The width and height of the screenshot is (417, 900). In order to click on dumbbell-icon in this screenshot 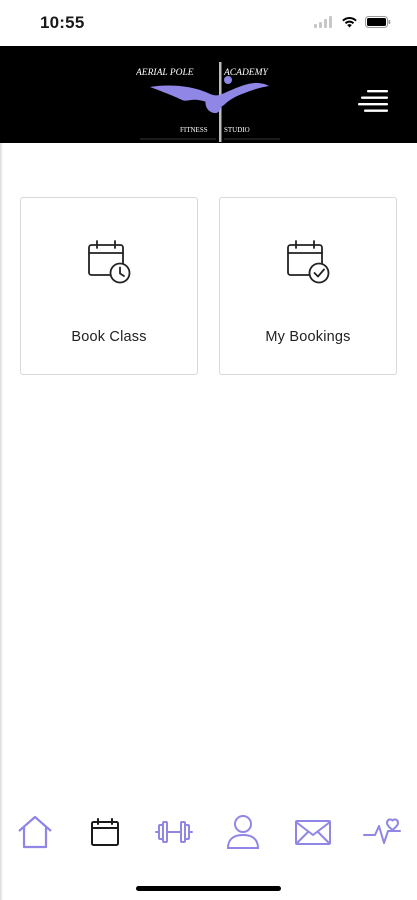, I will do `click(174, 834)`.